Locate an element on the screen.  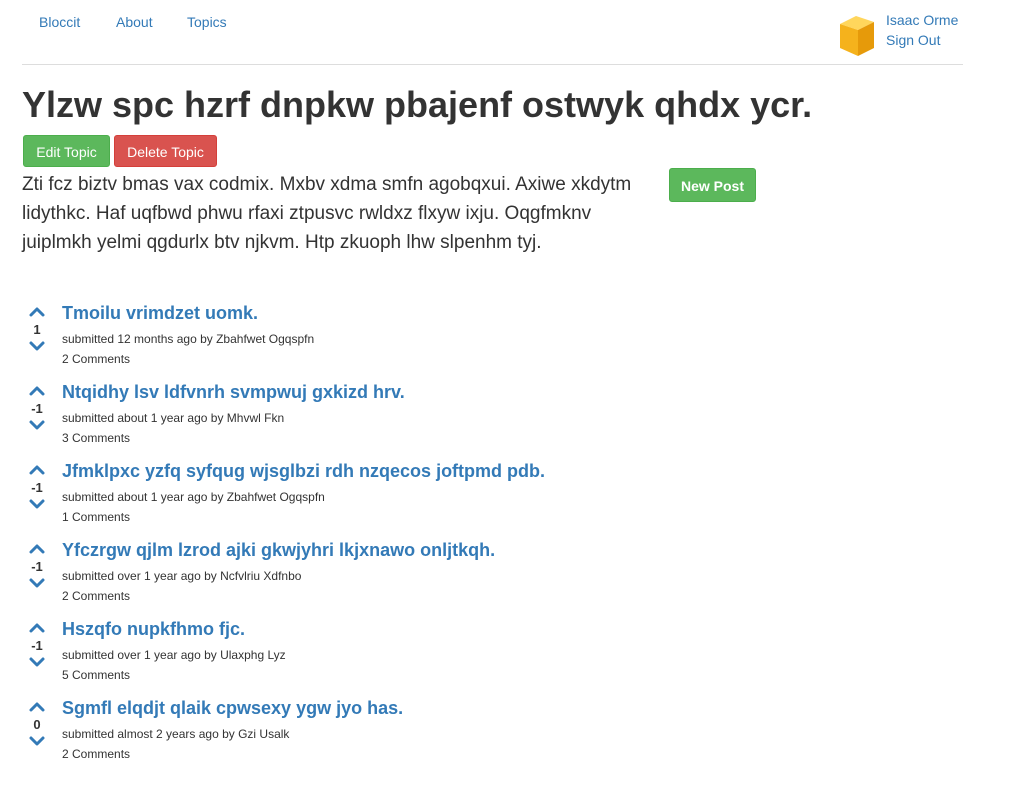
vote-widget: 1 is located at coordinates (37, 329).